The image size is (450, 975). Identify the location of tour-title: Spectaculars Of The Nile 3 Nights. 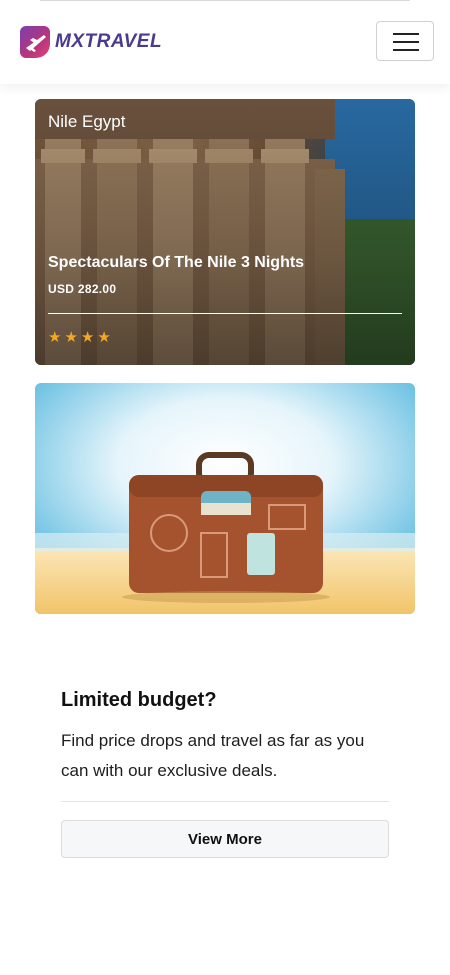
(176, 263).